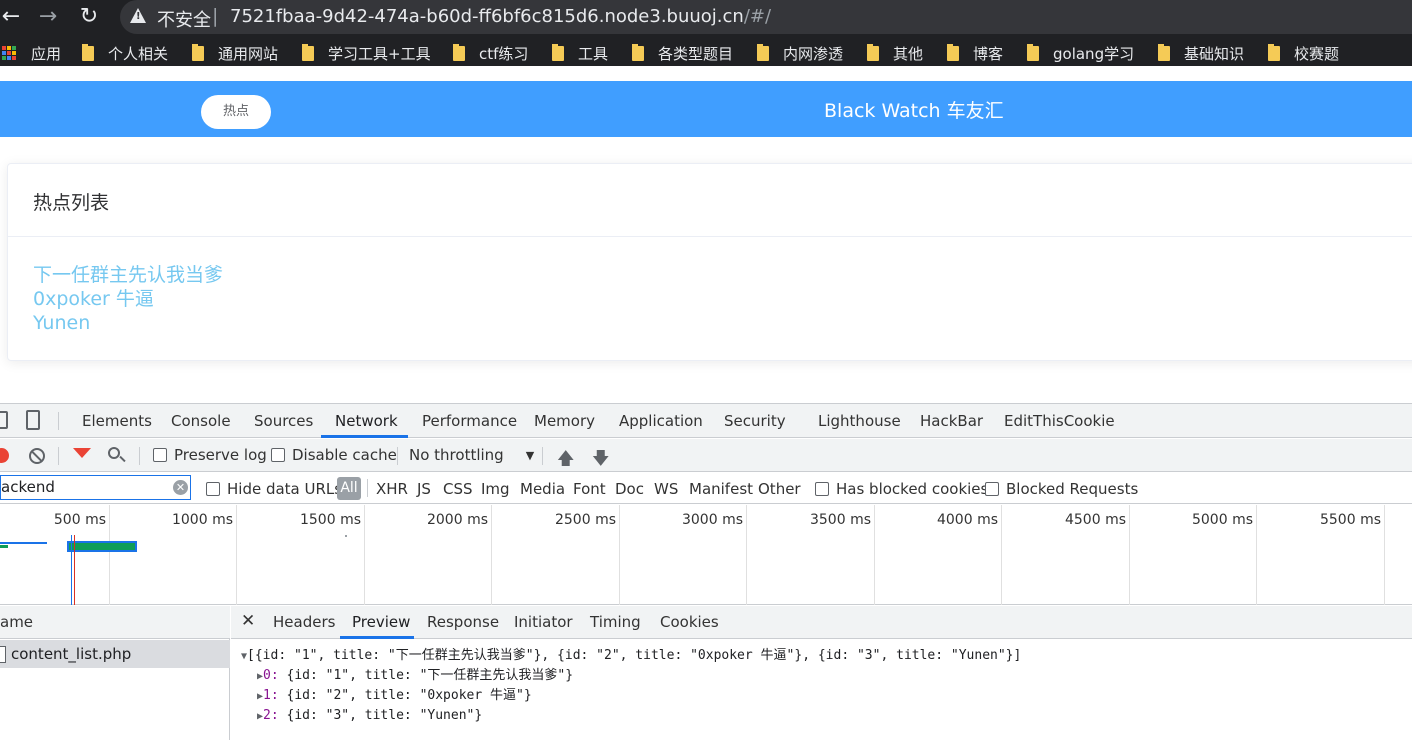 The height and width of the screenshot is (740, 1412). Describe the element at coordinates (115, 654) in the screenshot. I see `request-row: content_list.php` at that location.